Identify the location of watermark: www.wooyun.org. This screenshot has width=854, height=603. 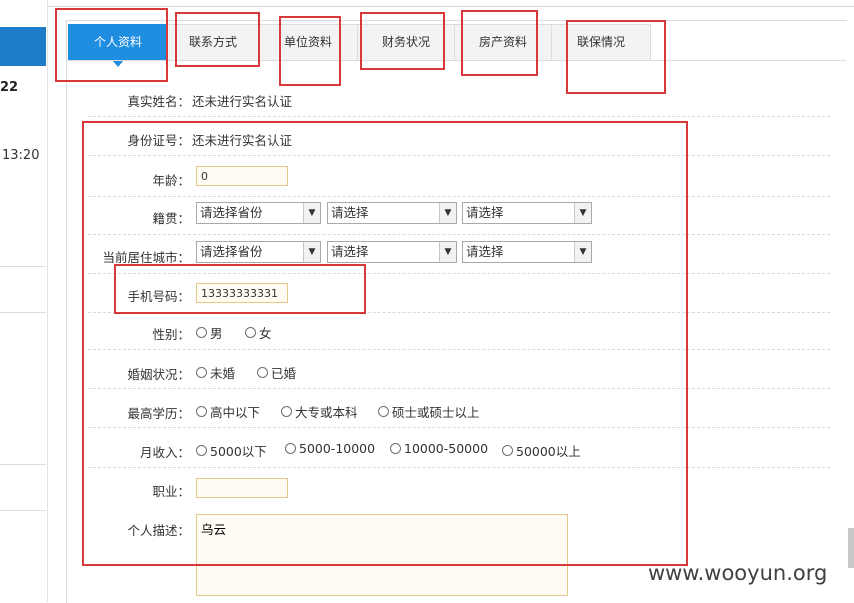
(738, 573).